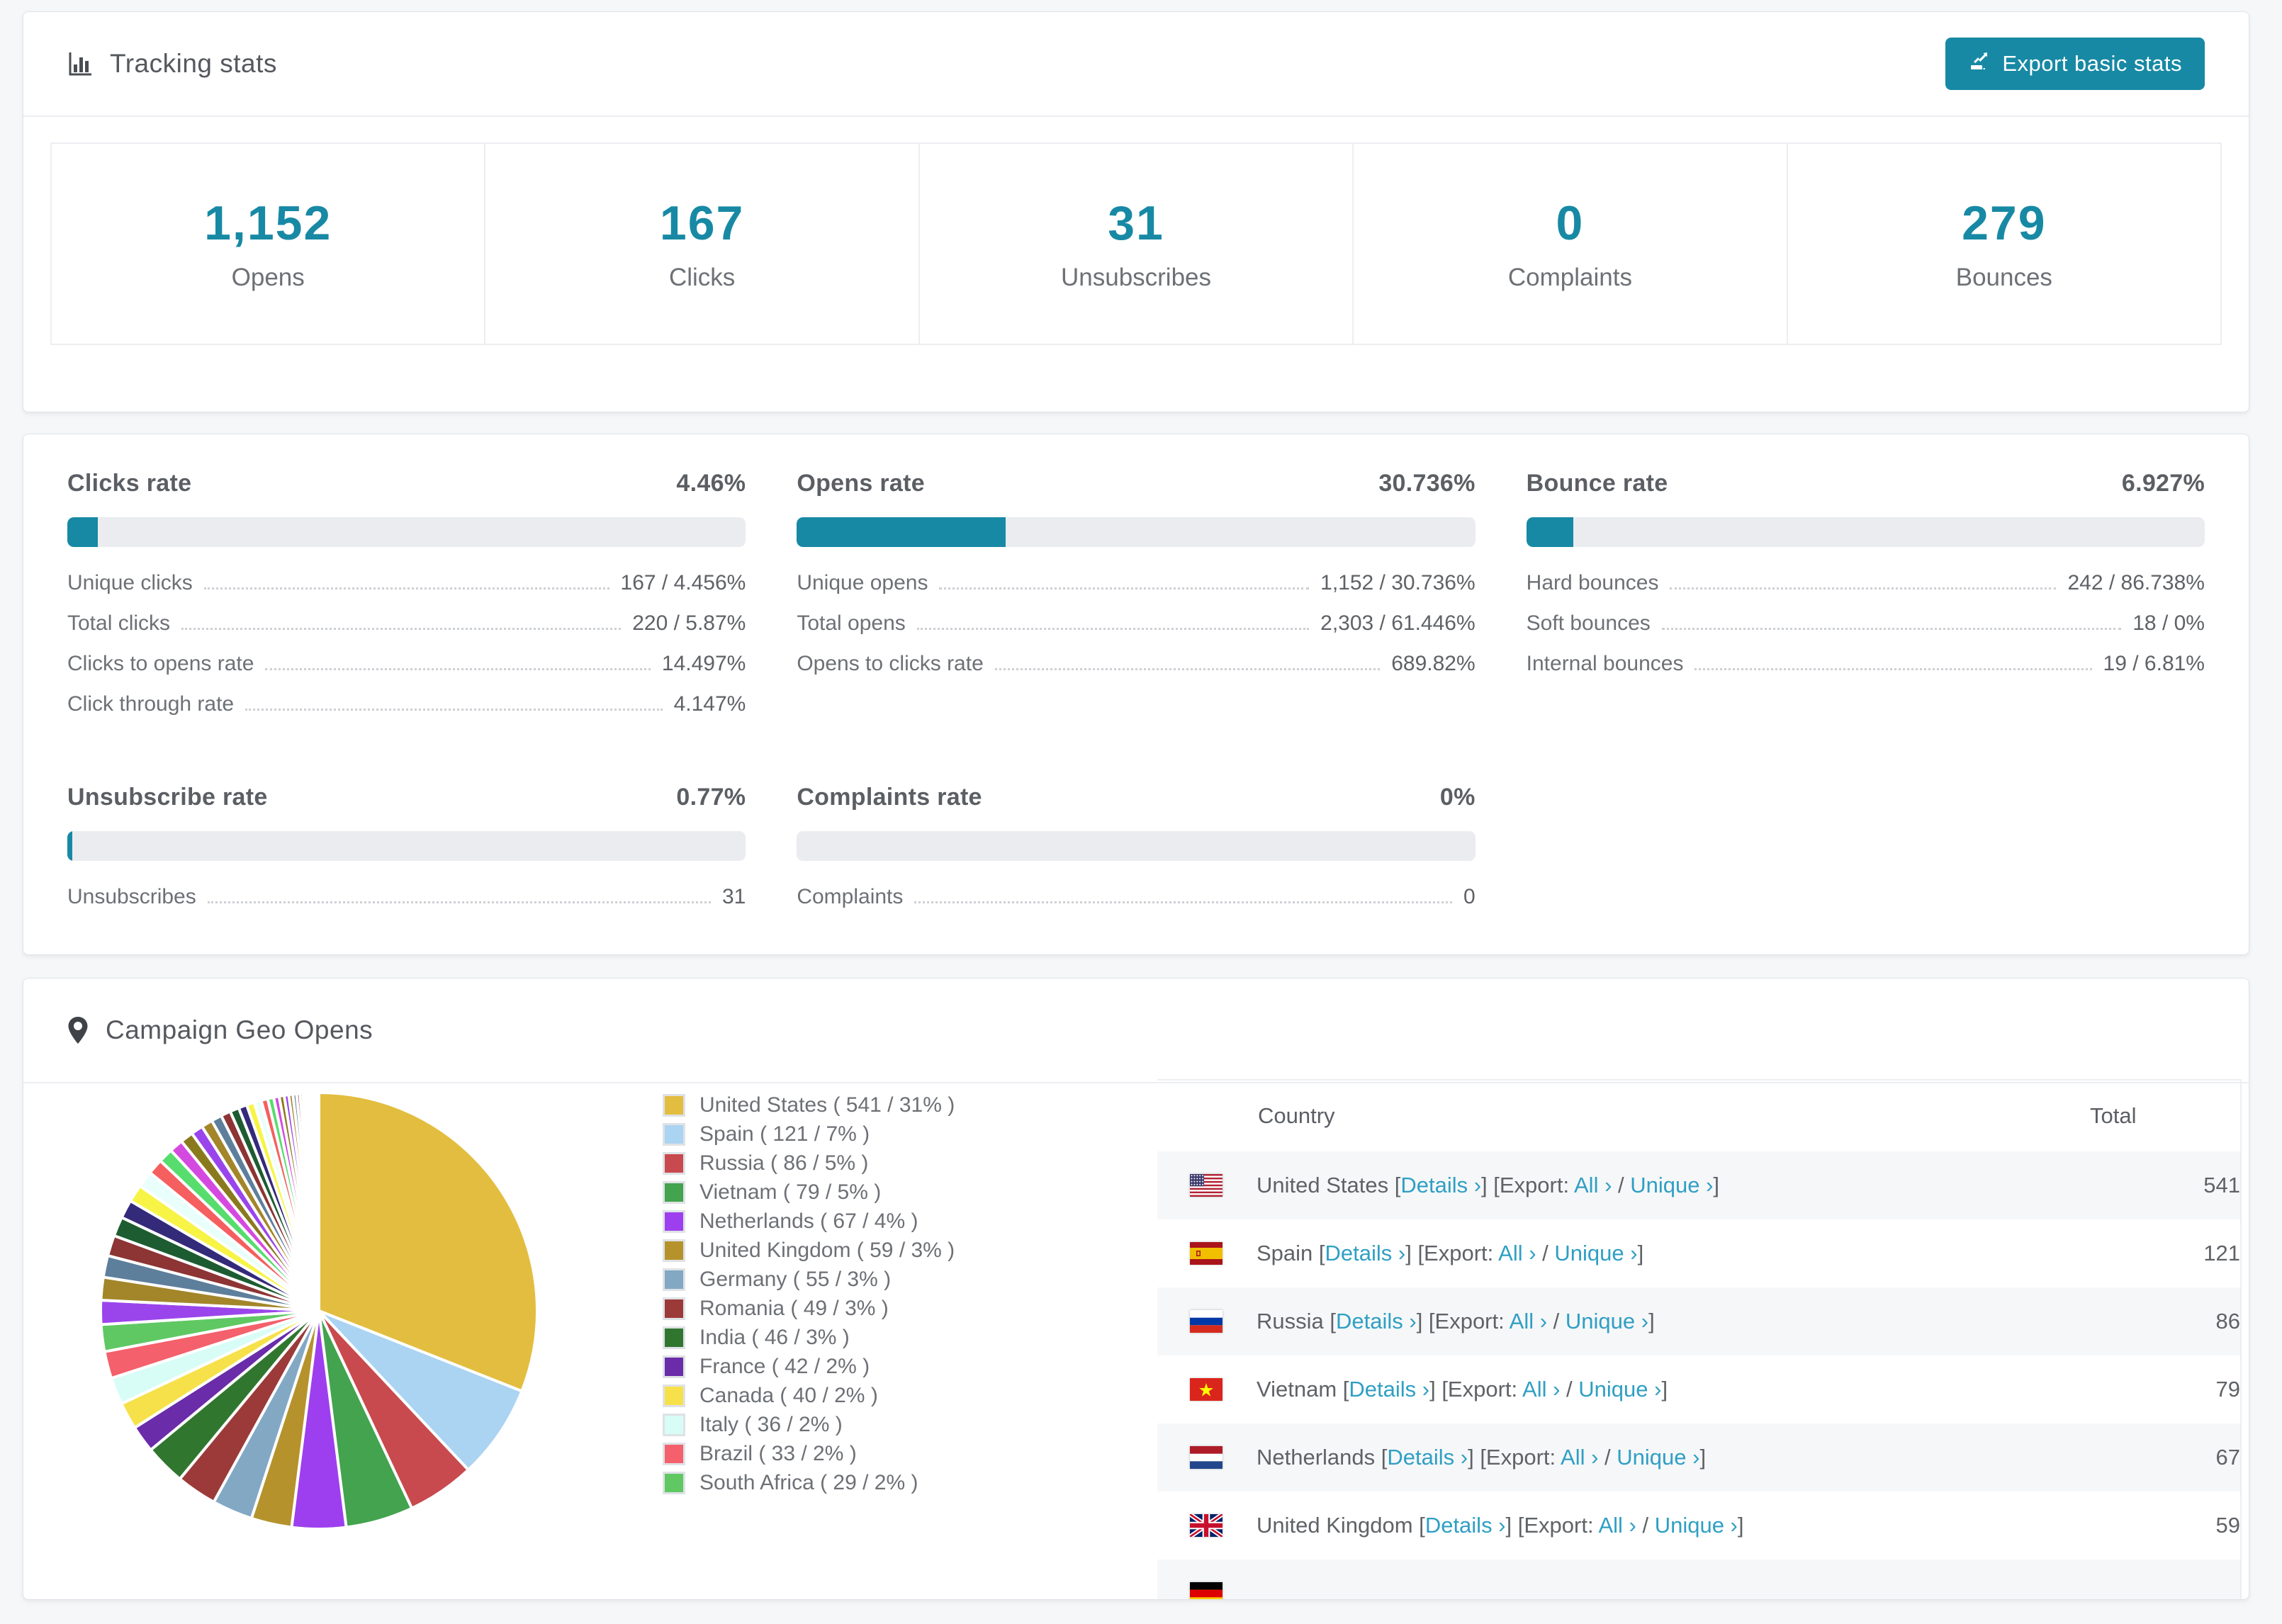 The height and width of the screenshot is (1624, 2282). I want to click on export-basic-stats-button: Export basic stats, so click(2075, 64).